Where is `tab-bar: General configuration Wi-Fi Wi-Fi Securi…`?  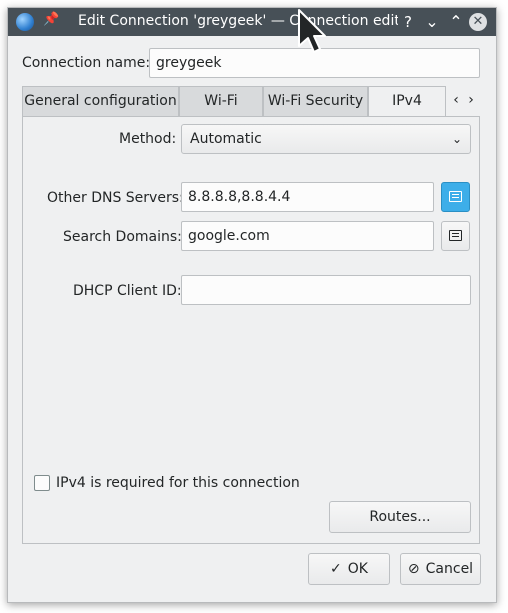 tab-bar: General configuration Wi-Fi Wi-Fi Securi… is located at coordinates (252, 101).